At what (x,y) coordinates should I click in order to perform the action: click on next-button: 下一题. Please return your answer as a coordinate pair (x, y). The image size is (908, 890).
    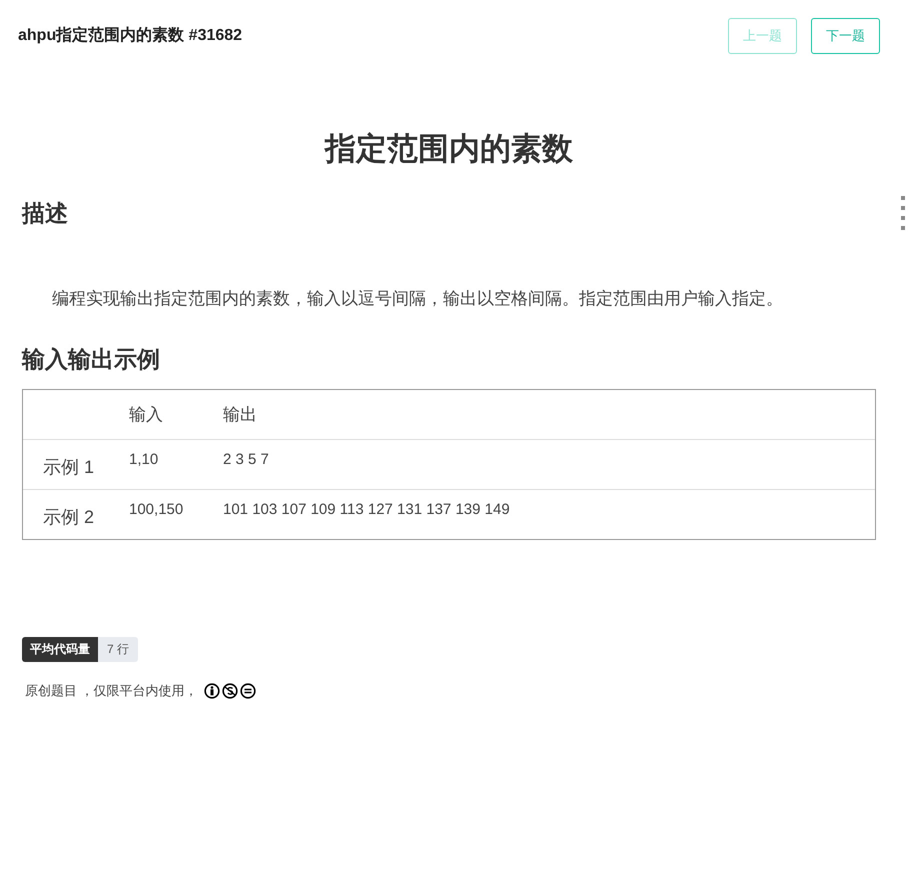
    Looking at the image, I should click on (845, 36).